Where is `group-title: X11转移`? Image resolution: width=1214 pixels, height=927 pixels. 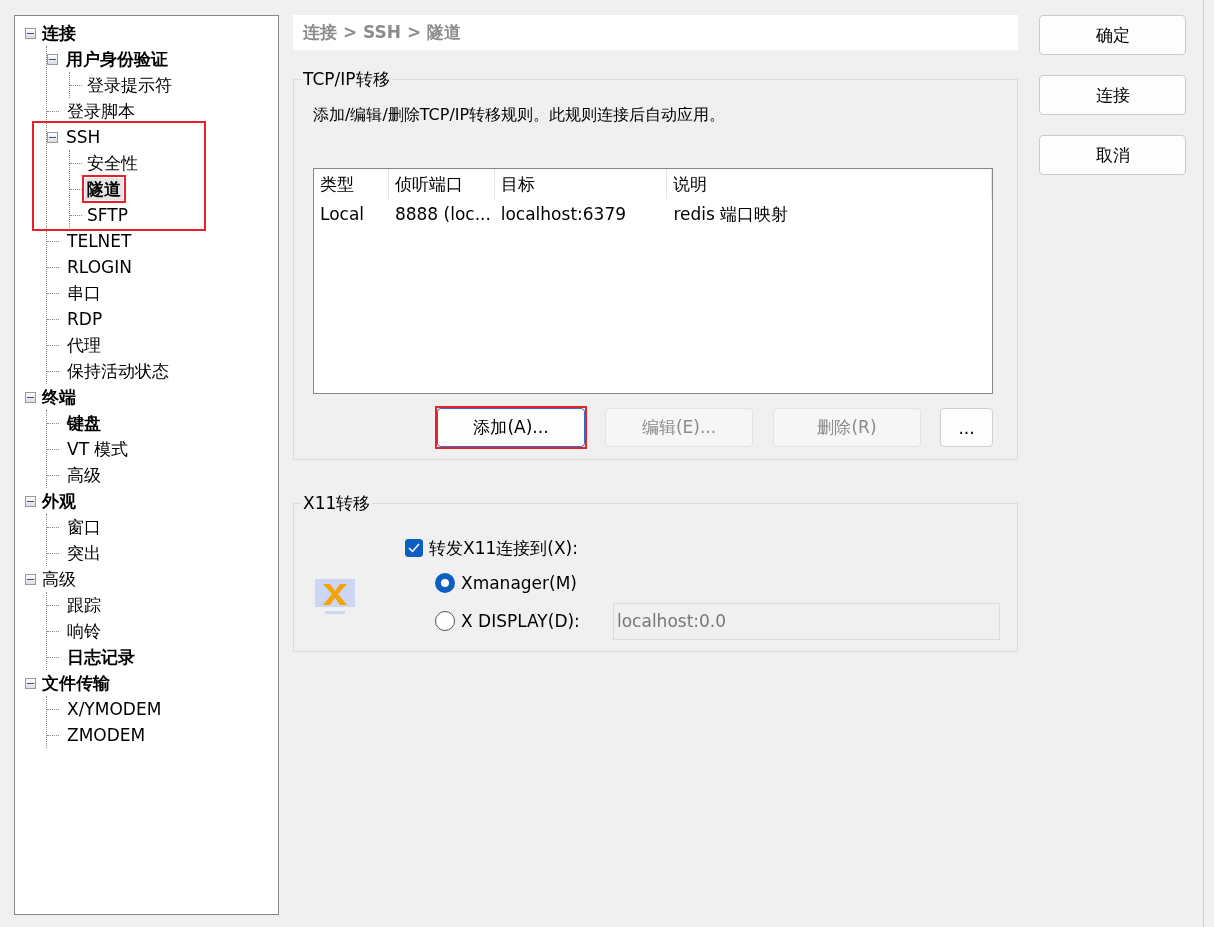 group-title: X11转移 is located at coordinates (337, 503).